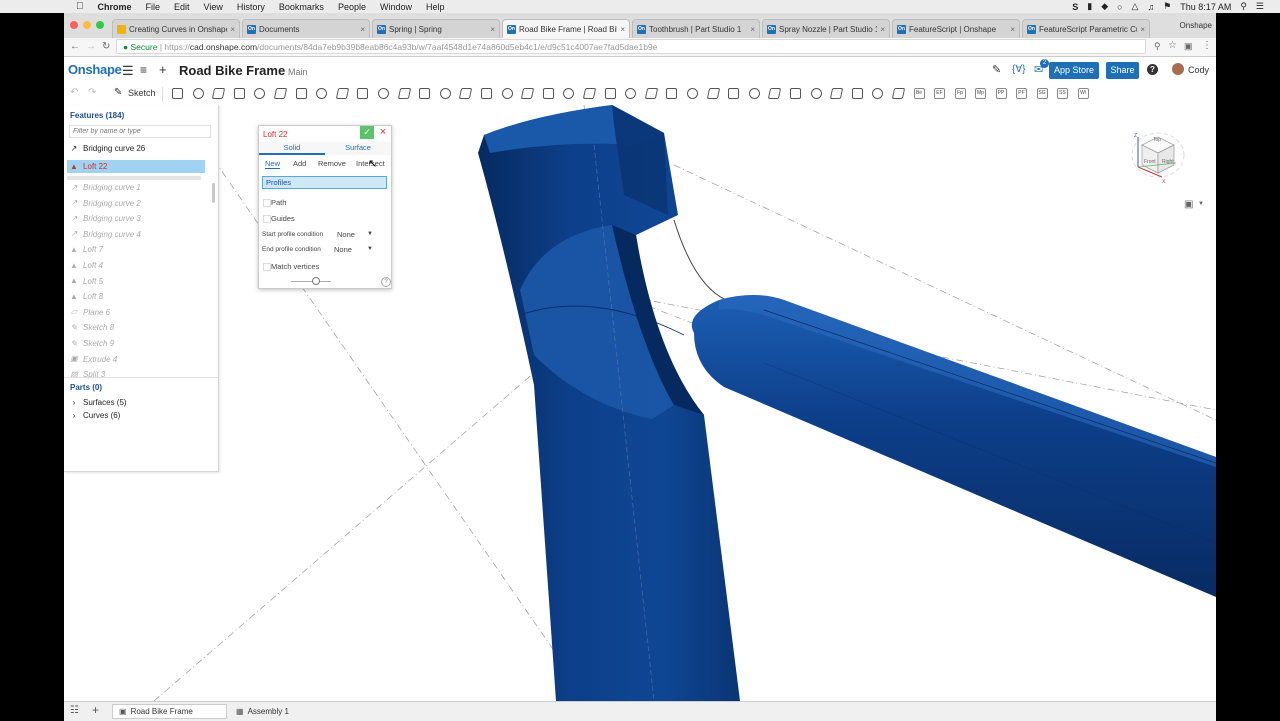  Describe the element at coordinates (98, 402) in the screenshot. I see `parts-group-surfaces: › Surfaces (5)` at that location.